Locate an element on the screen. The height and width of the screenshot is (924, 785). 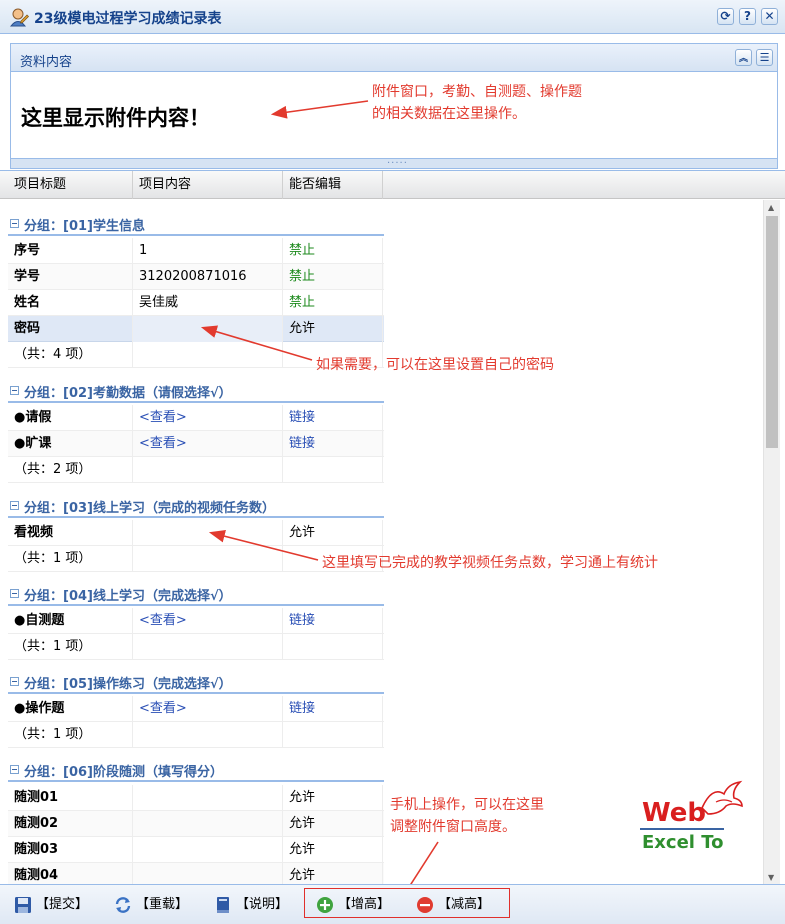
close-window-button: ✕ is located at coordinates (769, 16).